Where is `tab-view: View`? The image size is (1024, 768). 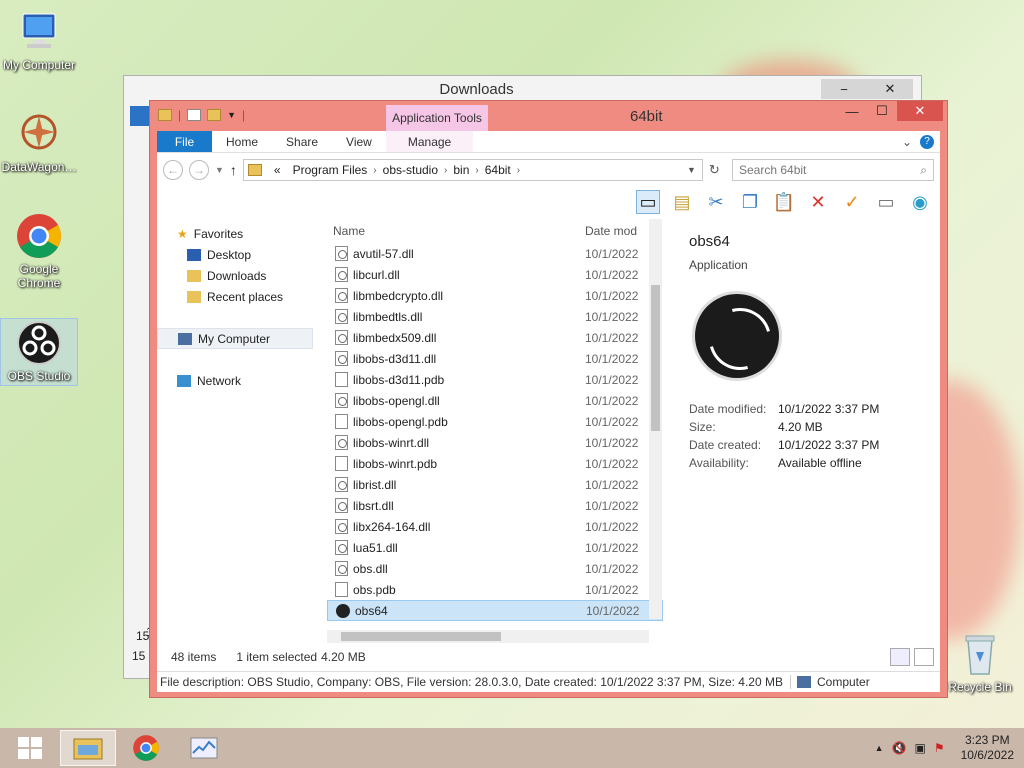
tab-view: View is located at coordinates (359, 141).